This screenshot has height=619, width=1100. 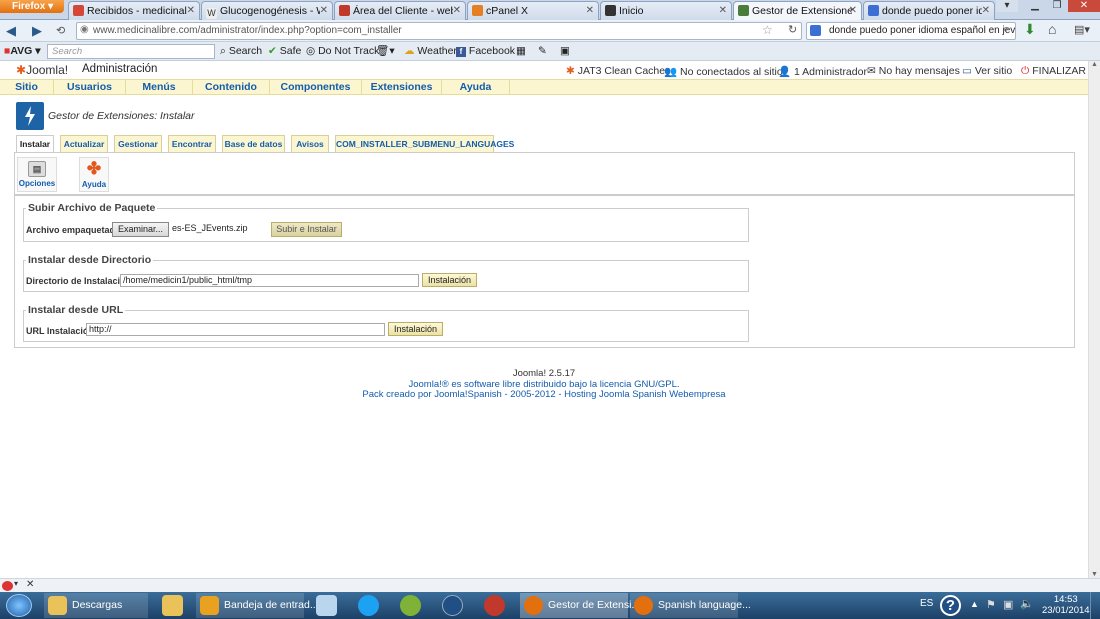 What do you see at coordinates (11, 31) in the screenshot?
I see `back-icon: ◀` at bounding box center [11, 31].